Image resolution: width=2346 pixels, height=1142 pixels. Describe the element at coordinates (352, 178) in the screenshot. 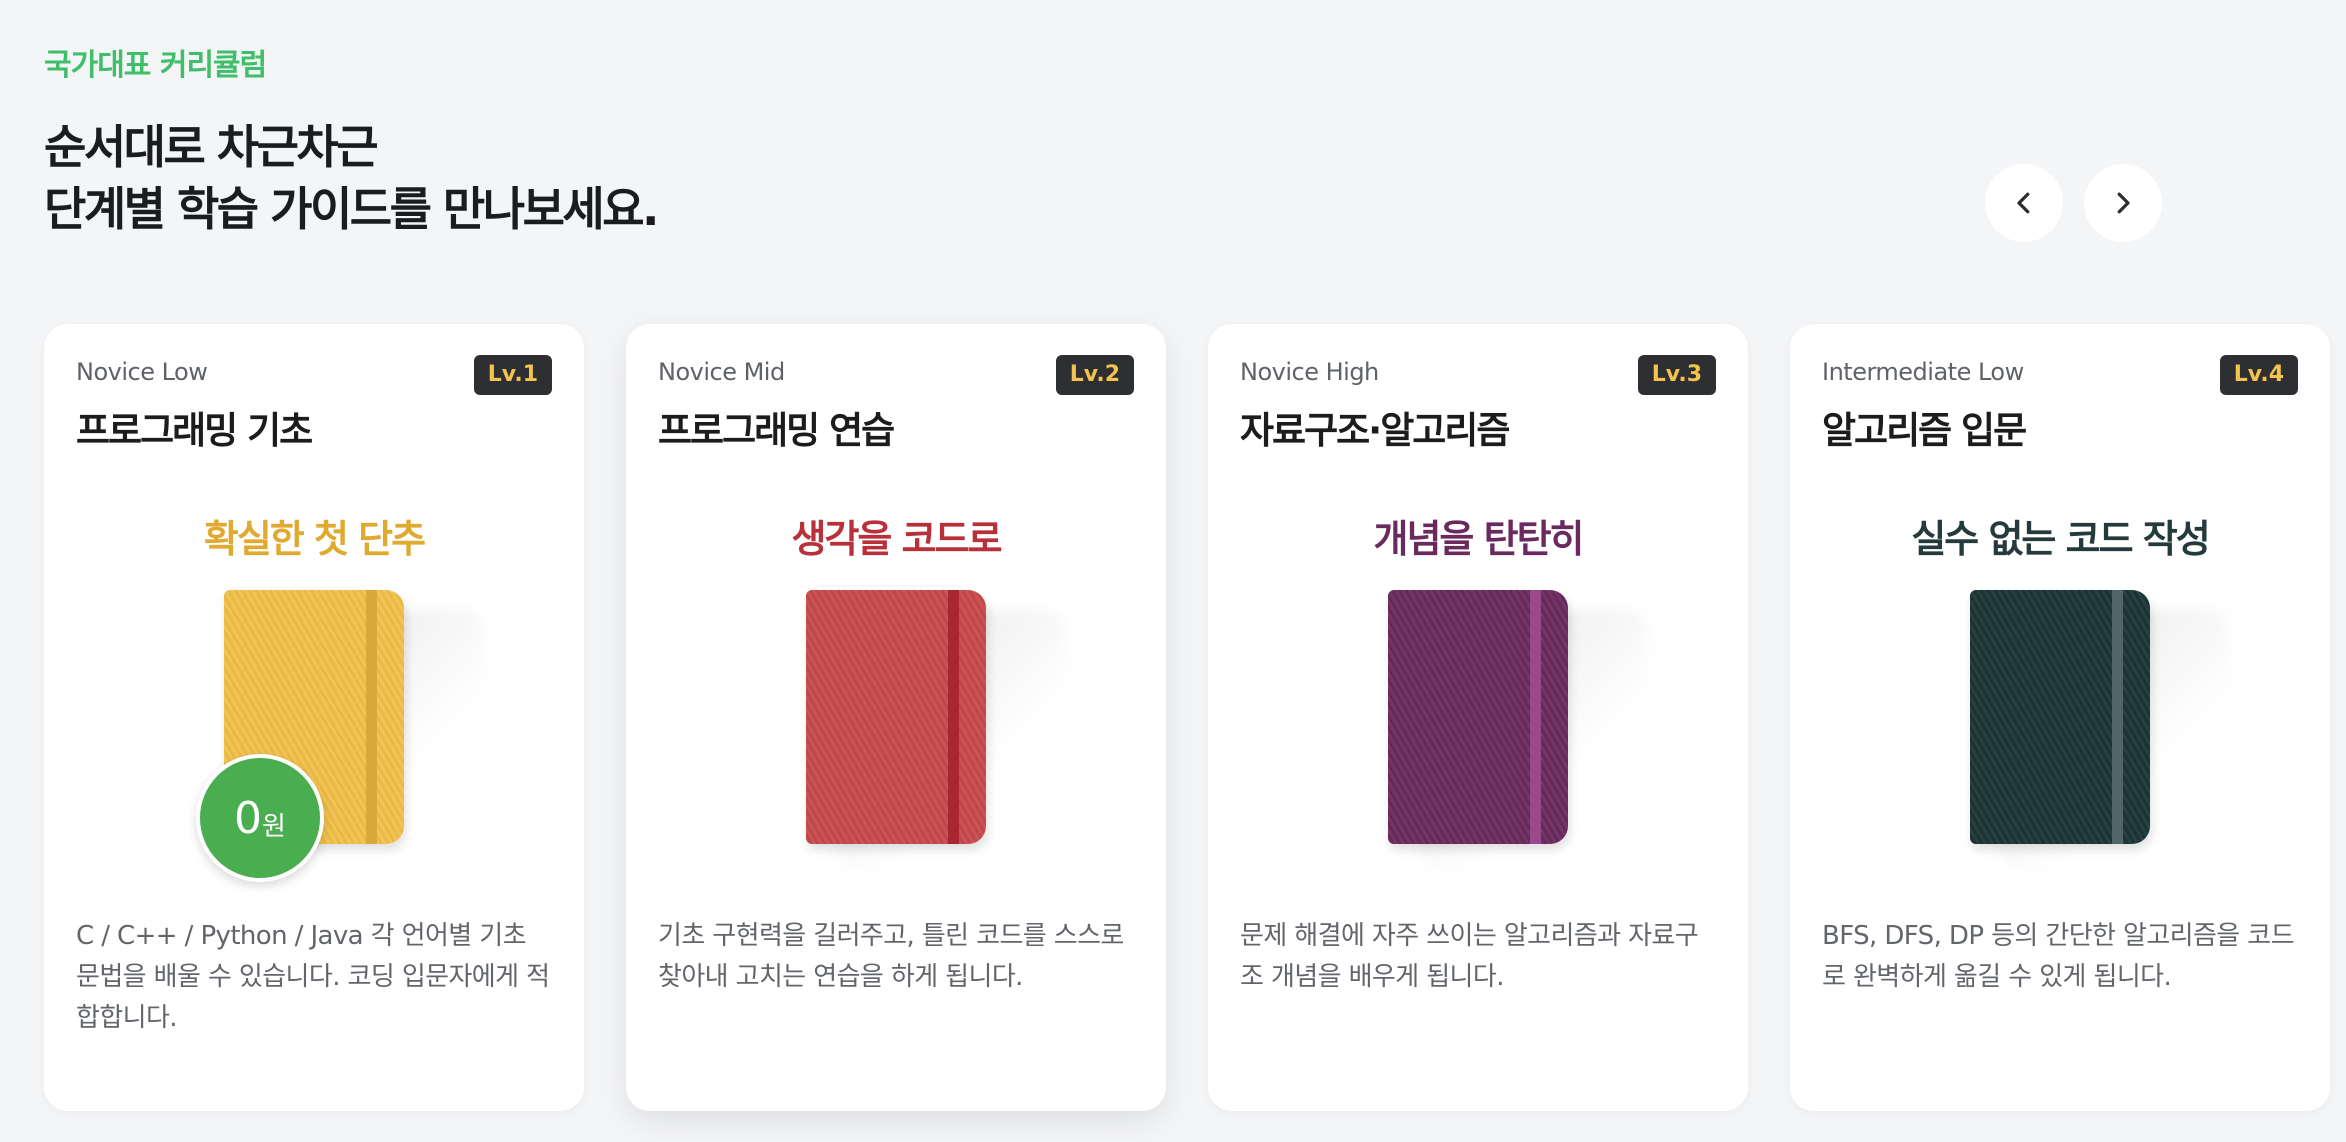

I see `section-headline: 순서대로 차근차근 단계별 학습 가이드를 만나보세요.` at that location.